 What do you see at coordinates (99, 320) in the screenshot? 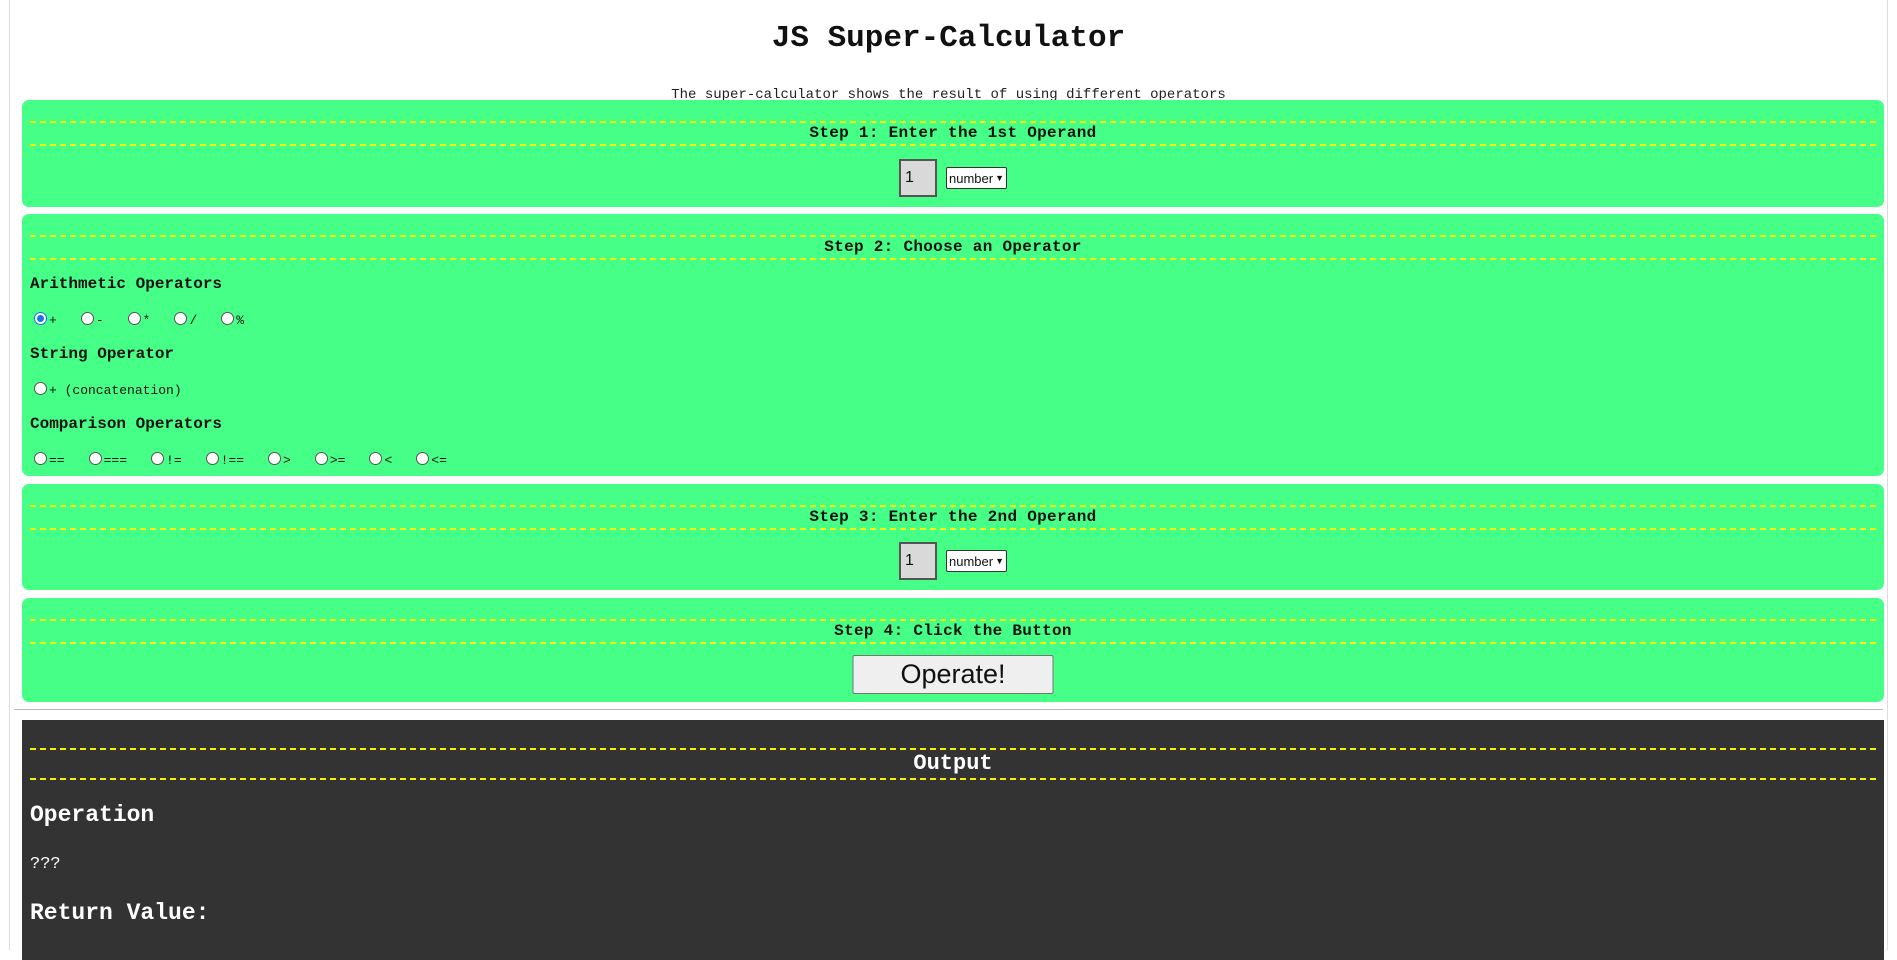
I see `operator-label: -` at bounding box center [99, 320].